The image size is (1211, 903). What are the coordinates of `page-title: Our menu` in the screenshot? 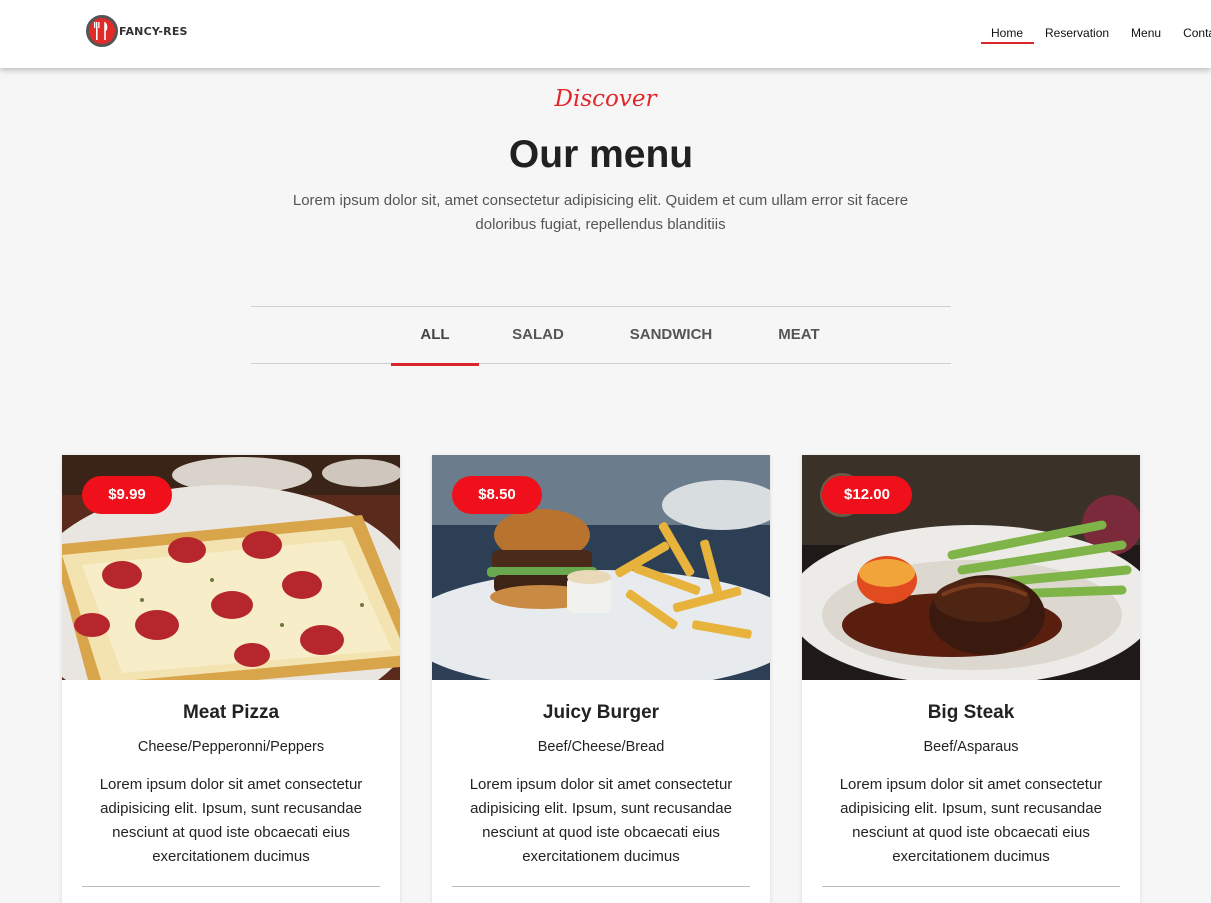 It's located at (601, 154).